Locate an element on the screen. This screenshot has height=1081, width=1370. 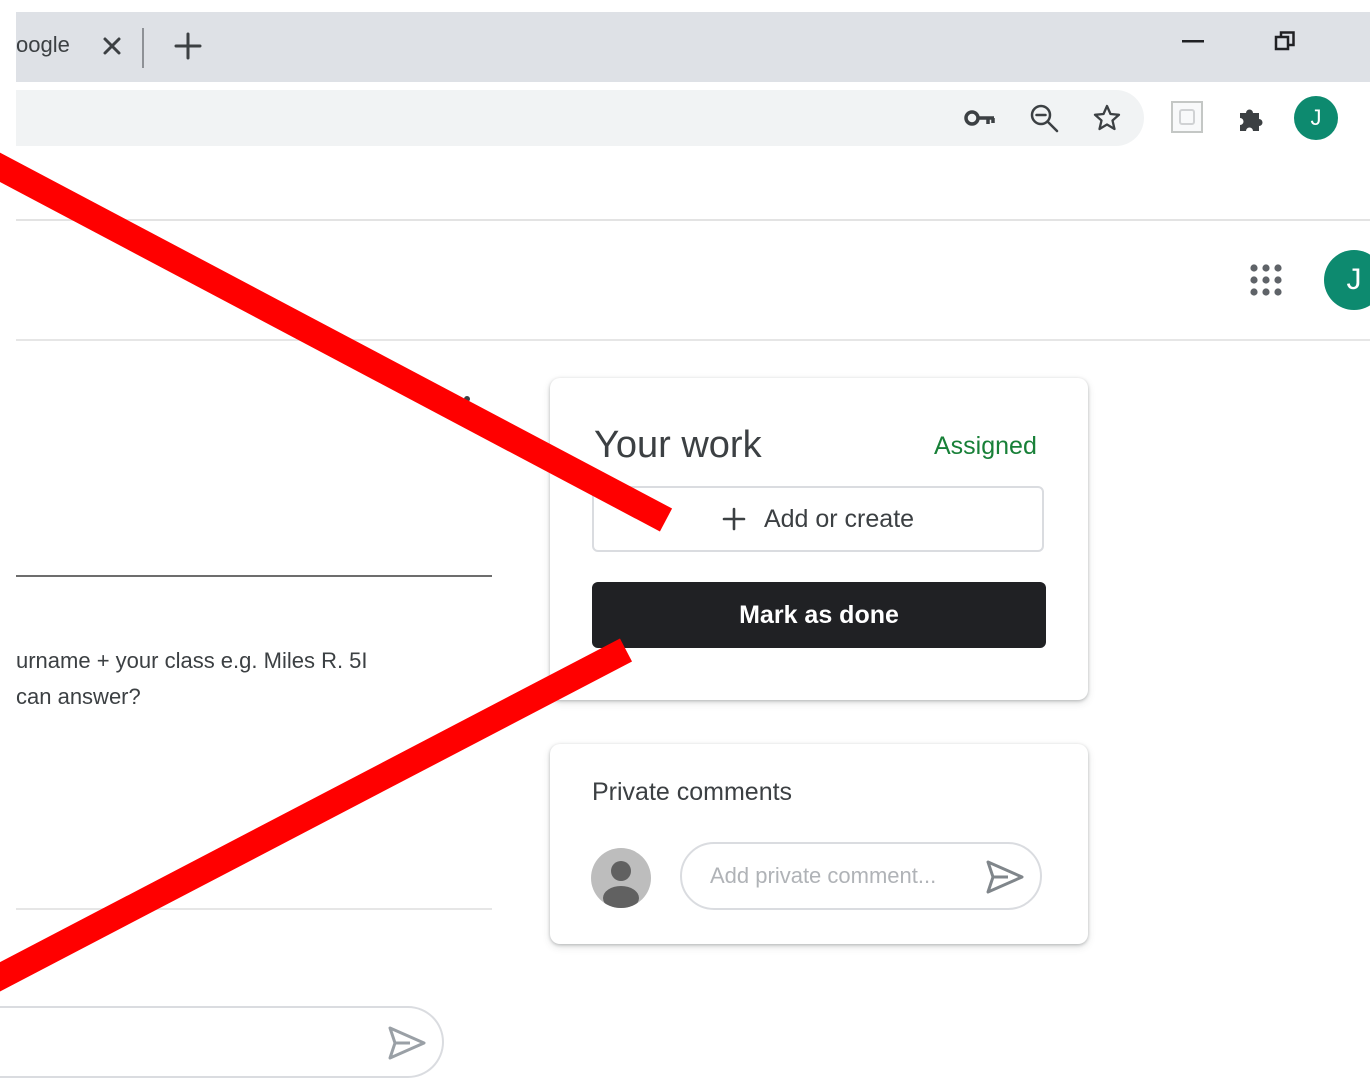
key-icon is located at coordinates (979, 118).